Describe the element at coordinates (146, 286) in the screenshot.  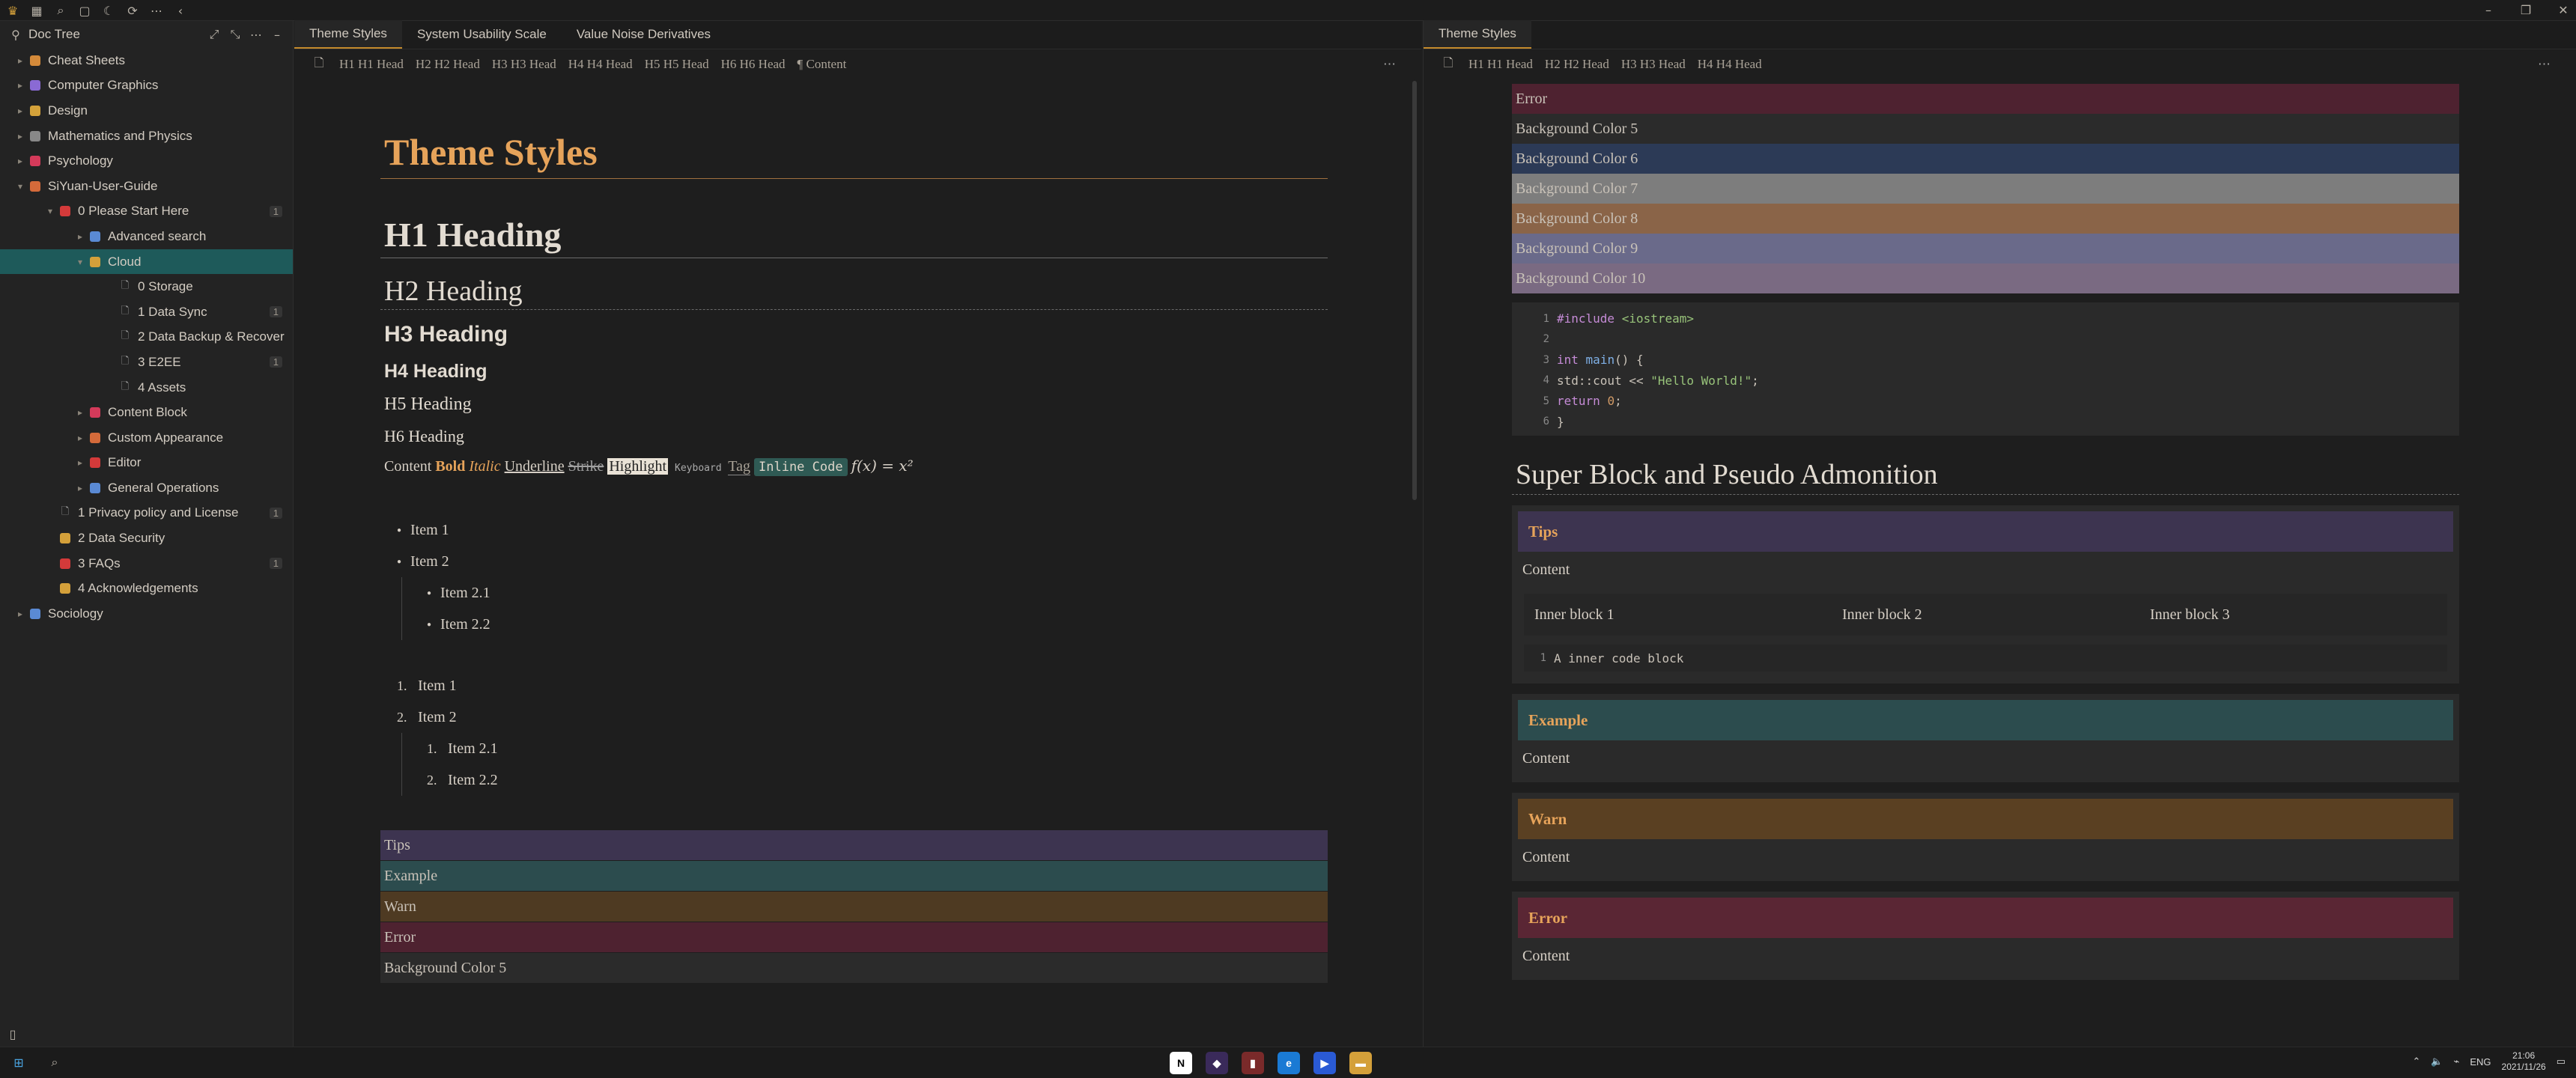
I see `sidebar-item: 🗋 0 Storage` at that location.